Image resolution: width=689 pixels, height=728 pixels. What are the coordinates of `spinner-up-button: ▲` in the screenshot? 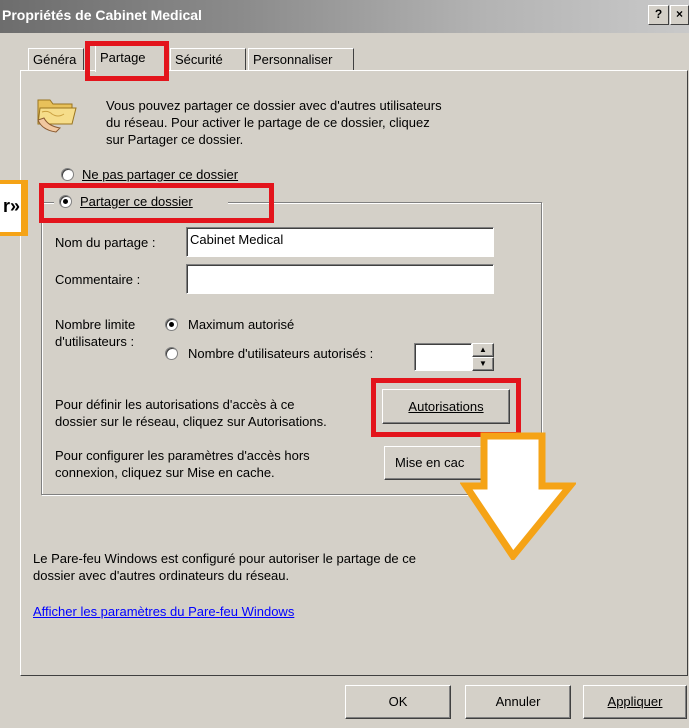 It's located at (483, 350).